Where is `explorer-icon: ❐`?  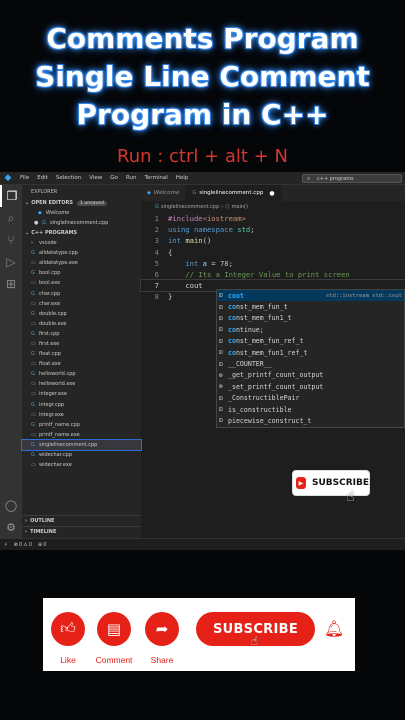 explorer-icon: ❐ is located at coordinates (11, 196).